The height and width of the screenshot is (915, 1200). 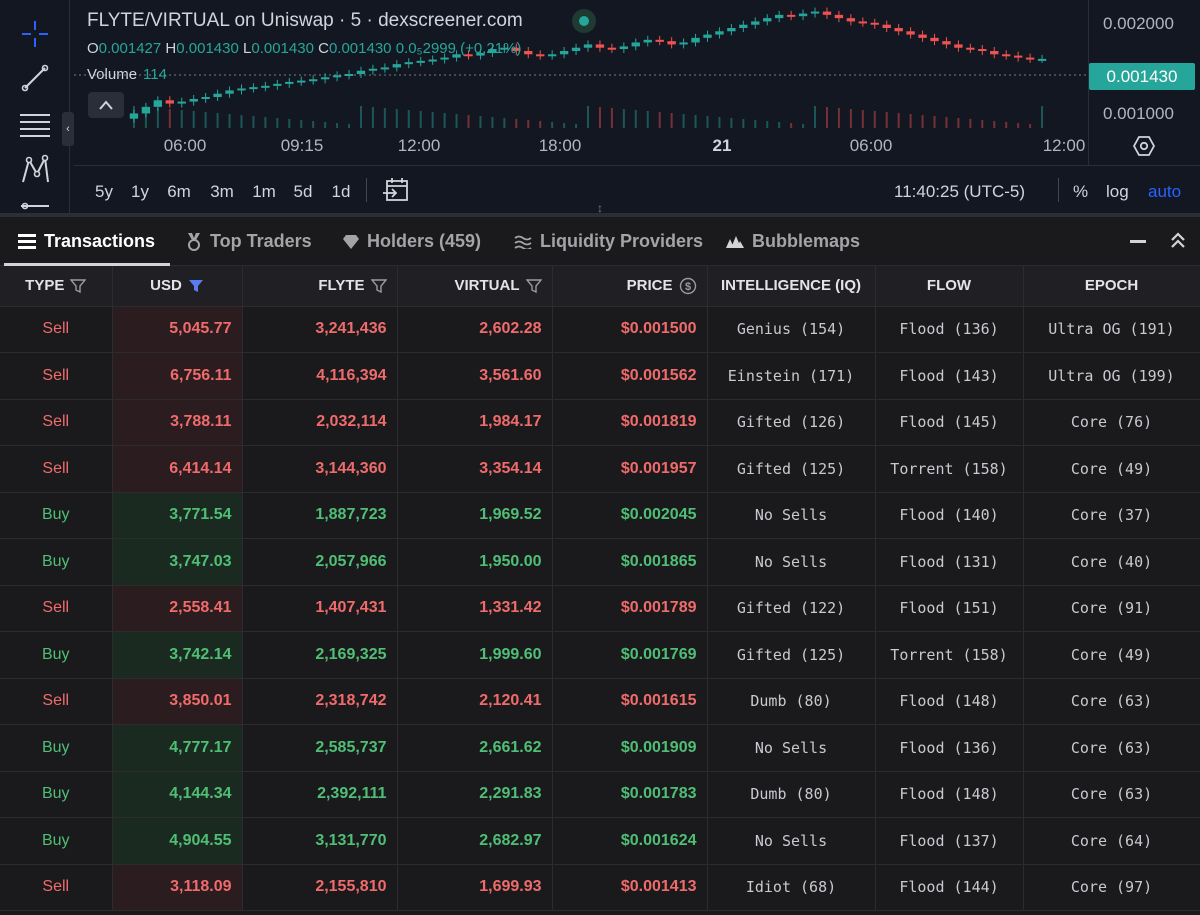 I want to click on range-3m-button: 3m, so click(x=222, y=192).